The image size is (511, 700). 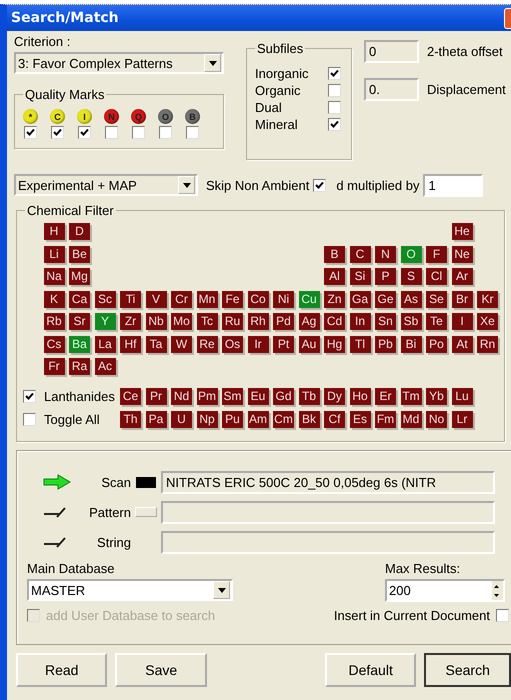 What do you see at coordinates (385, 344) in the screenshot?
I see `element-button: Pb` at bounding box center [385, 344].